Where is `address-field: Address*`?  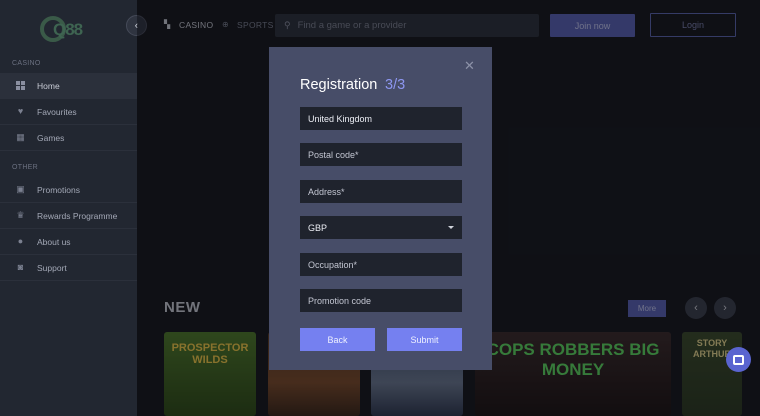 address-field: Address* is located at coordinates (381, 191).